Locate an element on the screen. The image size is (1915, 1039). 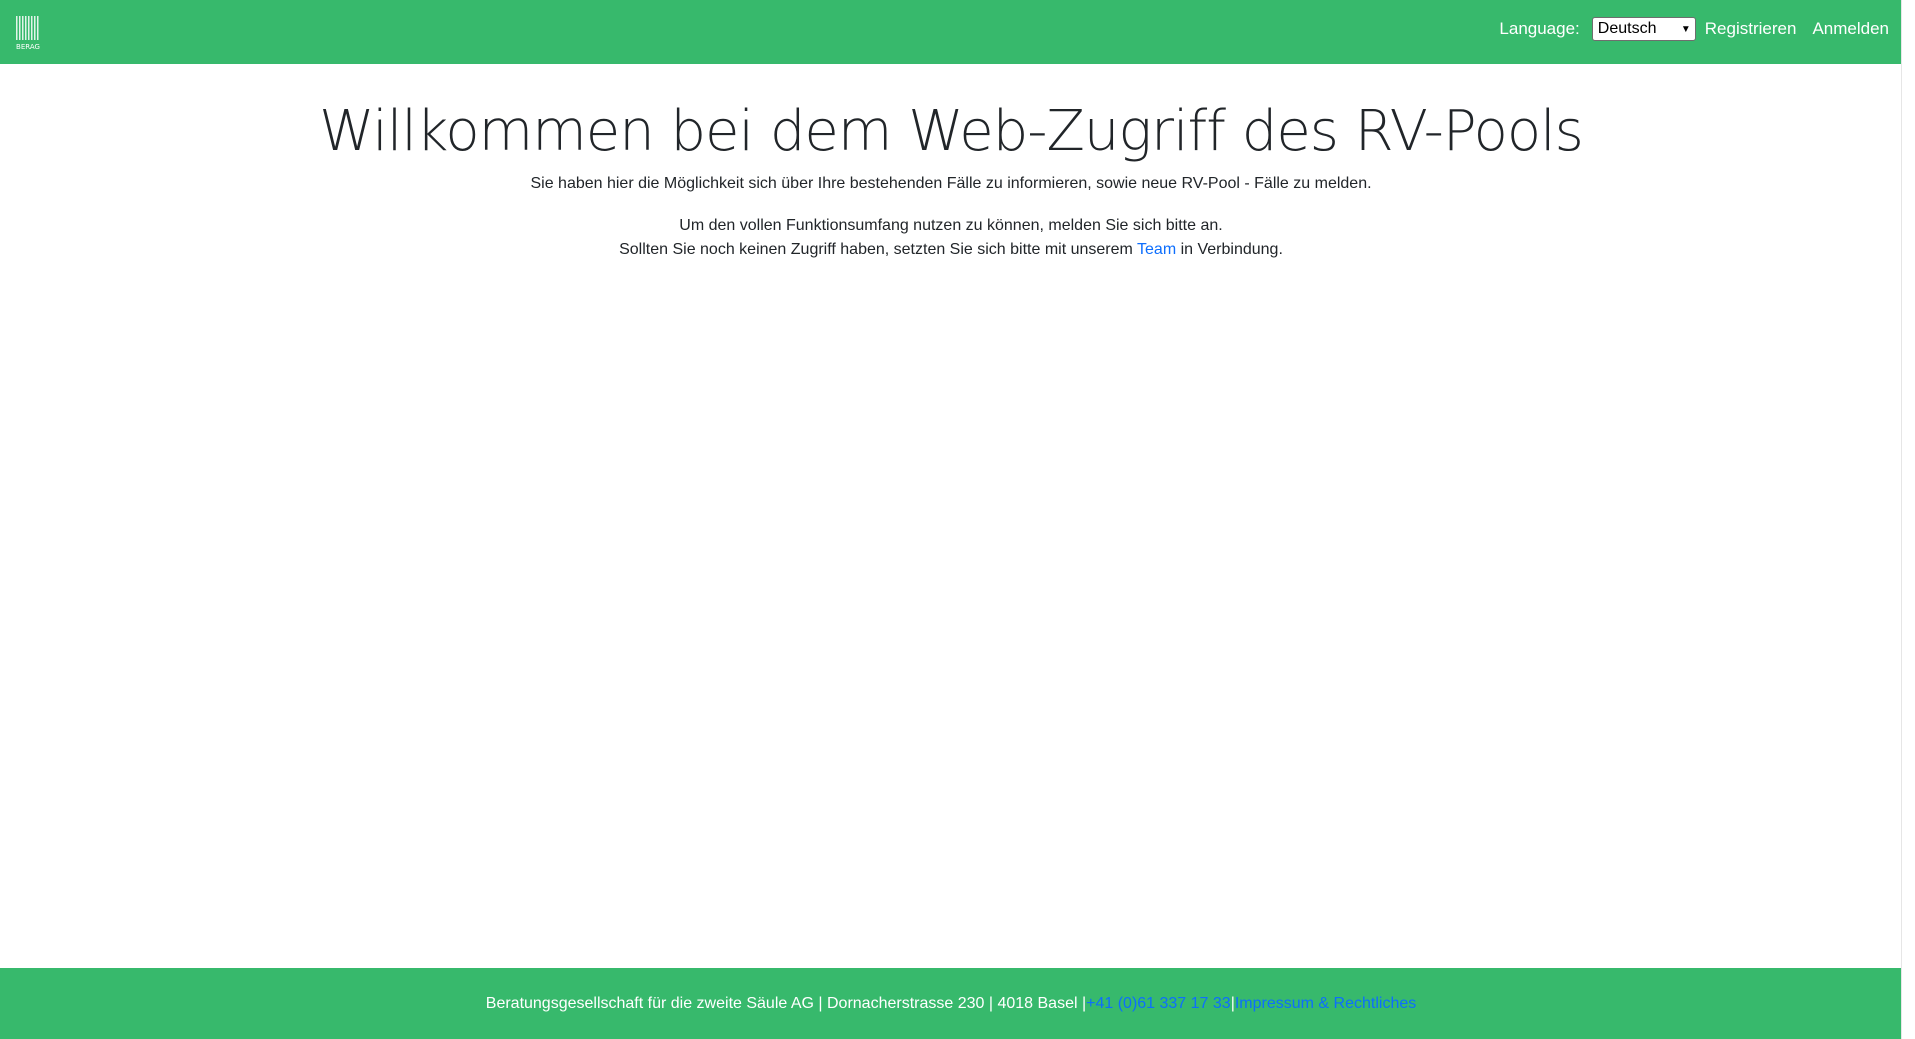
chevron-down-icon: ▼ is located at coordinates (1685, 29).